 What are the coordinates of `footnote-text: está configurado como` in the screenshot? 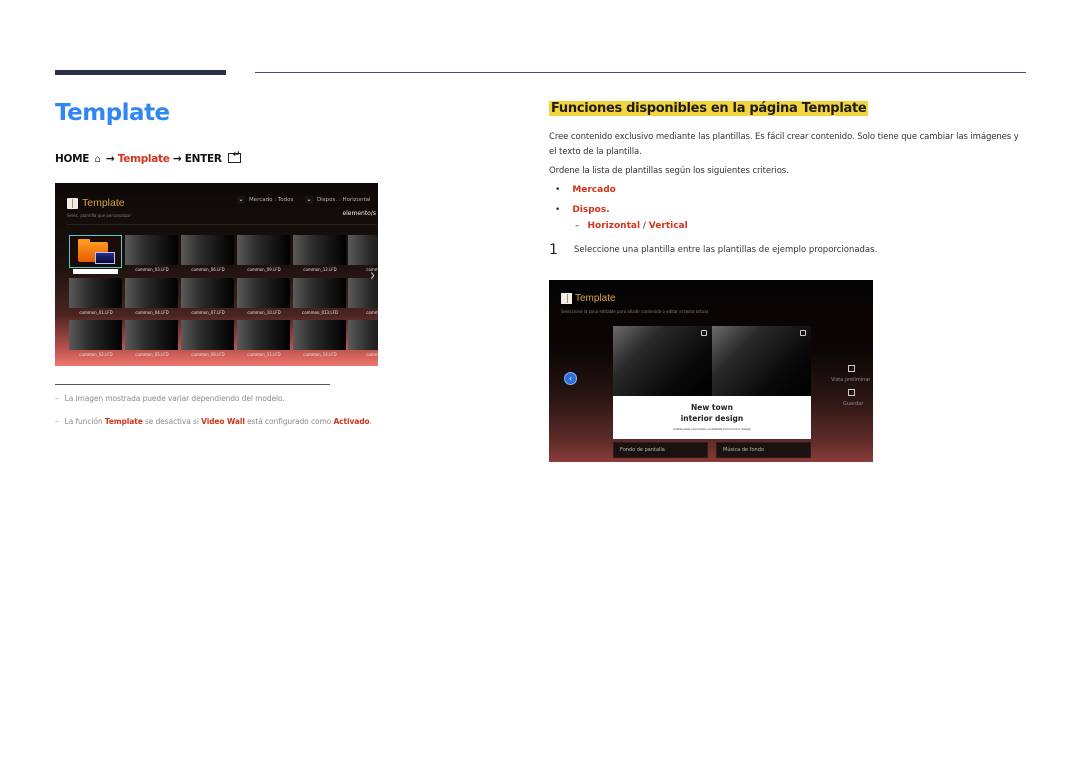 It's located at (289, 421).